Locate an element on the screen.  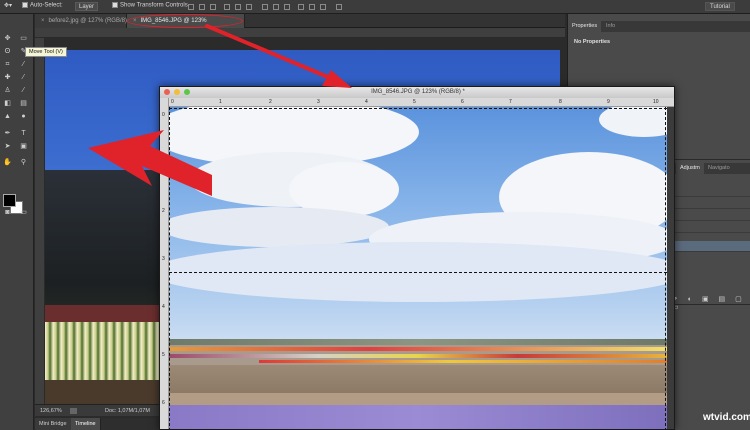
distribute-right-icon is located at coordinates (323, 7).